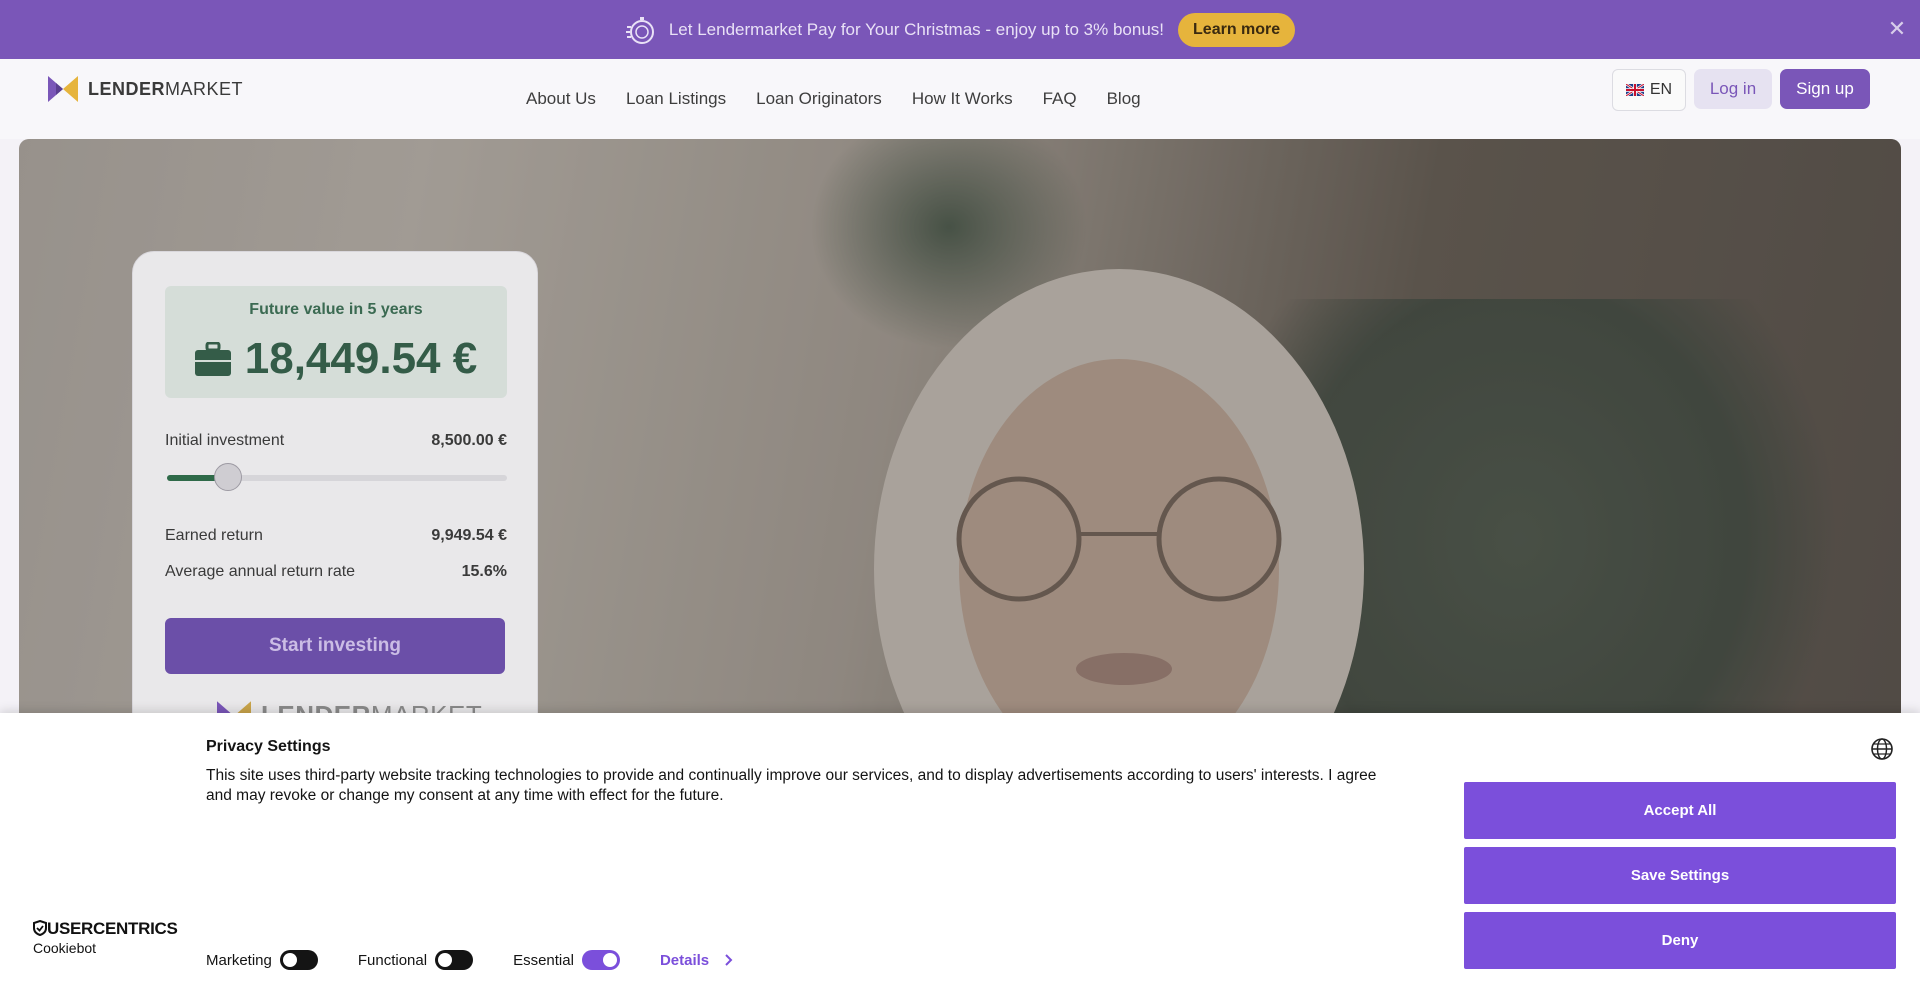 The image size is (1920, 993). What do you see at coordinates (212, 359) in the screenshot?
I see `briefcase-icon` at bounding box center [212, 359].